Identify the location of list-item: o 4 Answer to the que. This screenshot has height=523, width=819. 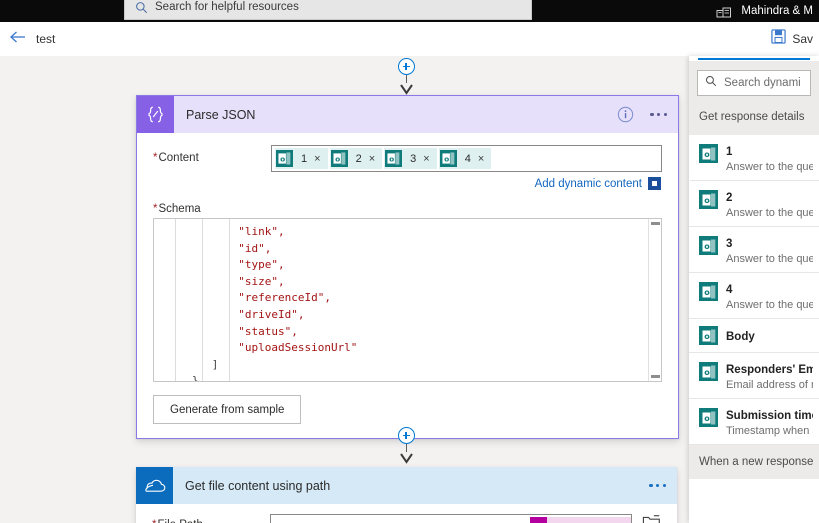
(754, 296).